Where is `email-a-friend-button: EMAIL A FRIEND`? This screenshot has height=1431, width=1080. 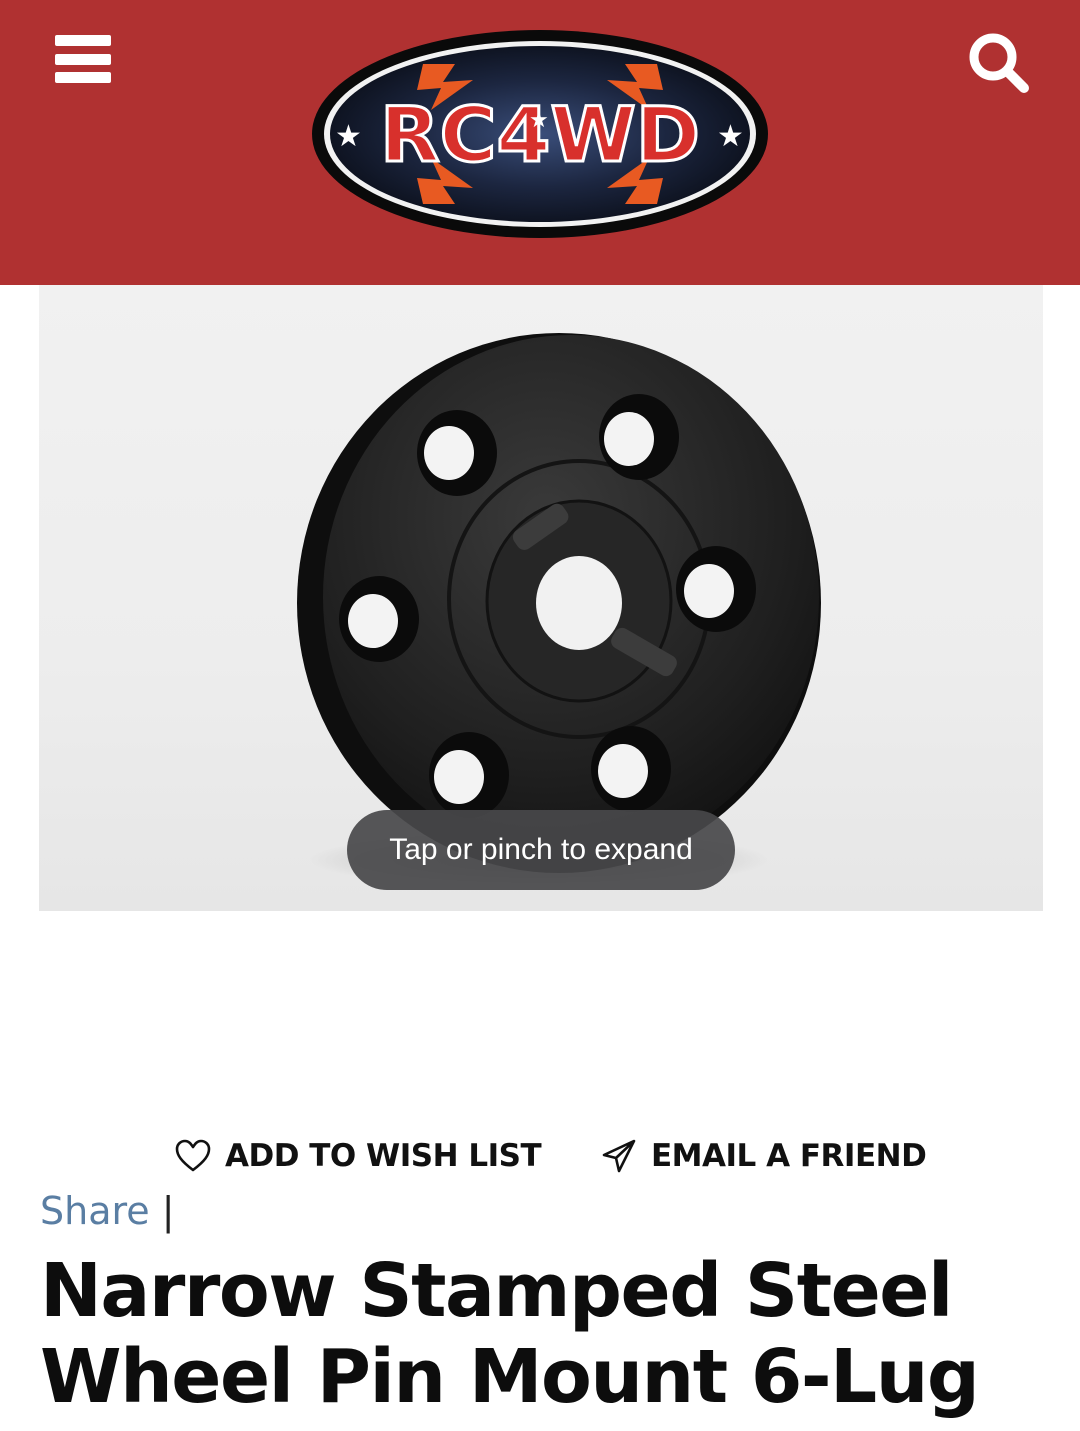
email-a-friend-button: EMAIL A FRIEND is located at coordinates (764, 1156).